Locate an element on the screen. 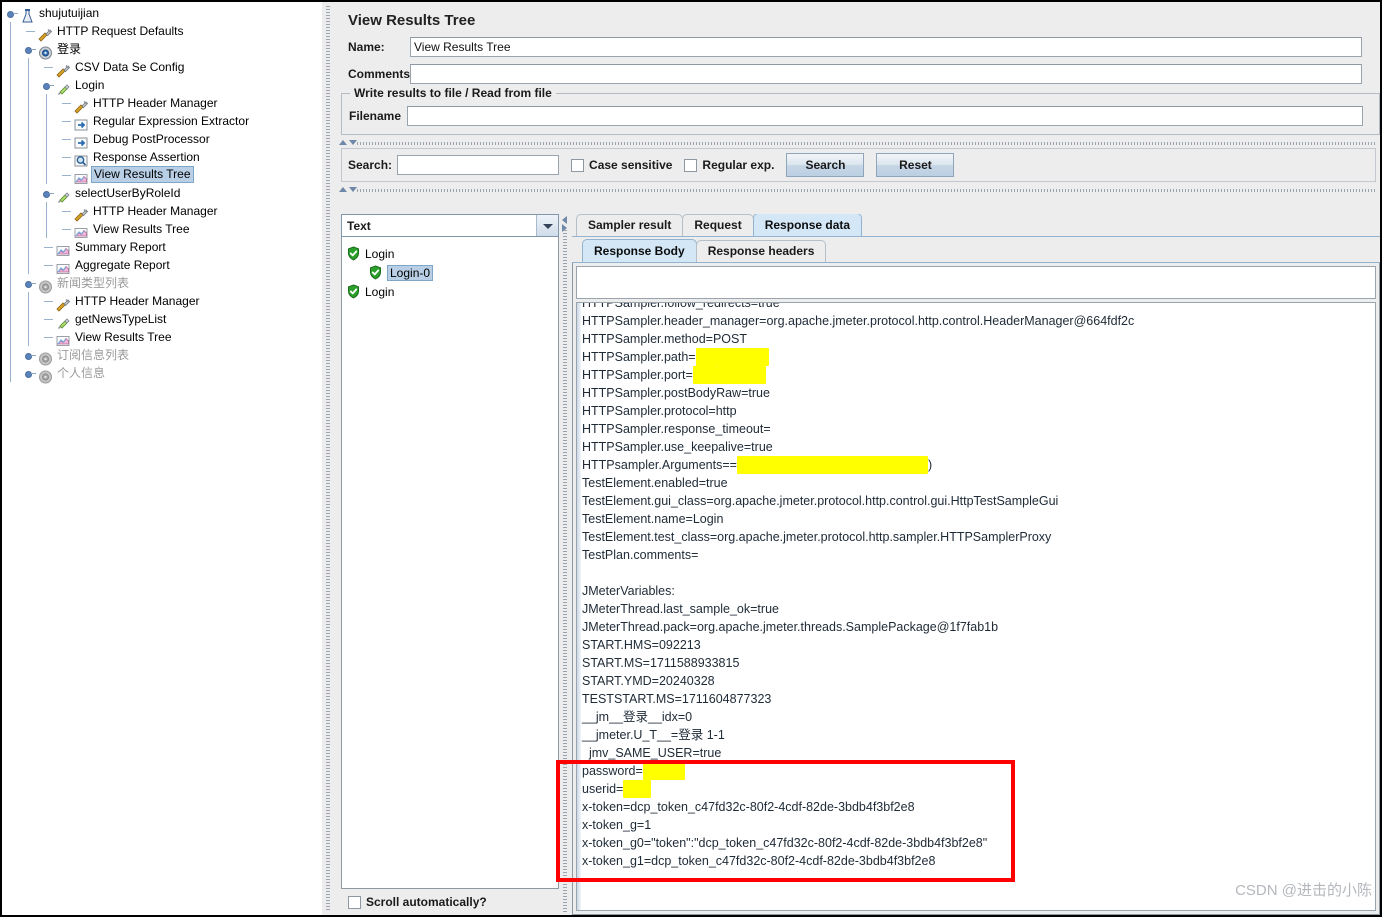  chevron-down-icon is located at coordinates (547, 225).